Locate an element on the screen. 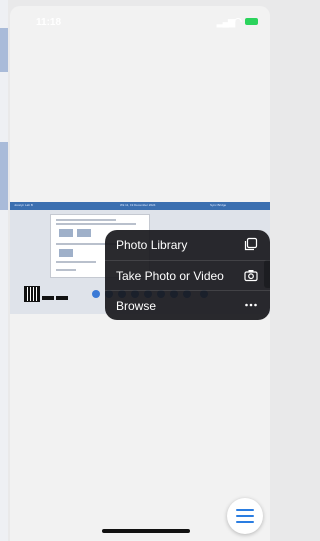 The height and width of the screenshot is (541, 320). home-indicator is located at coordinates (146, 531).